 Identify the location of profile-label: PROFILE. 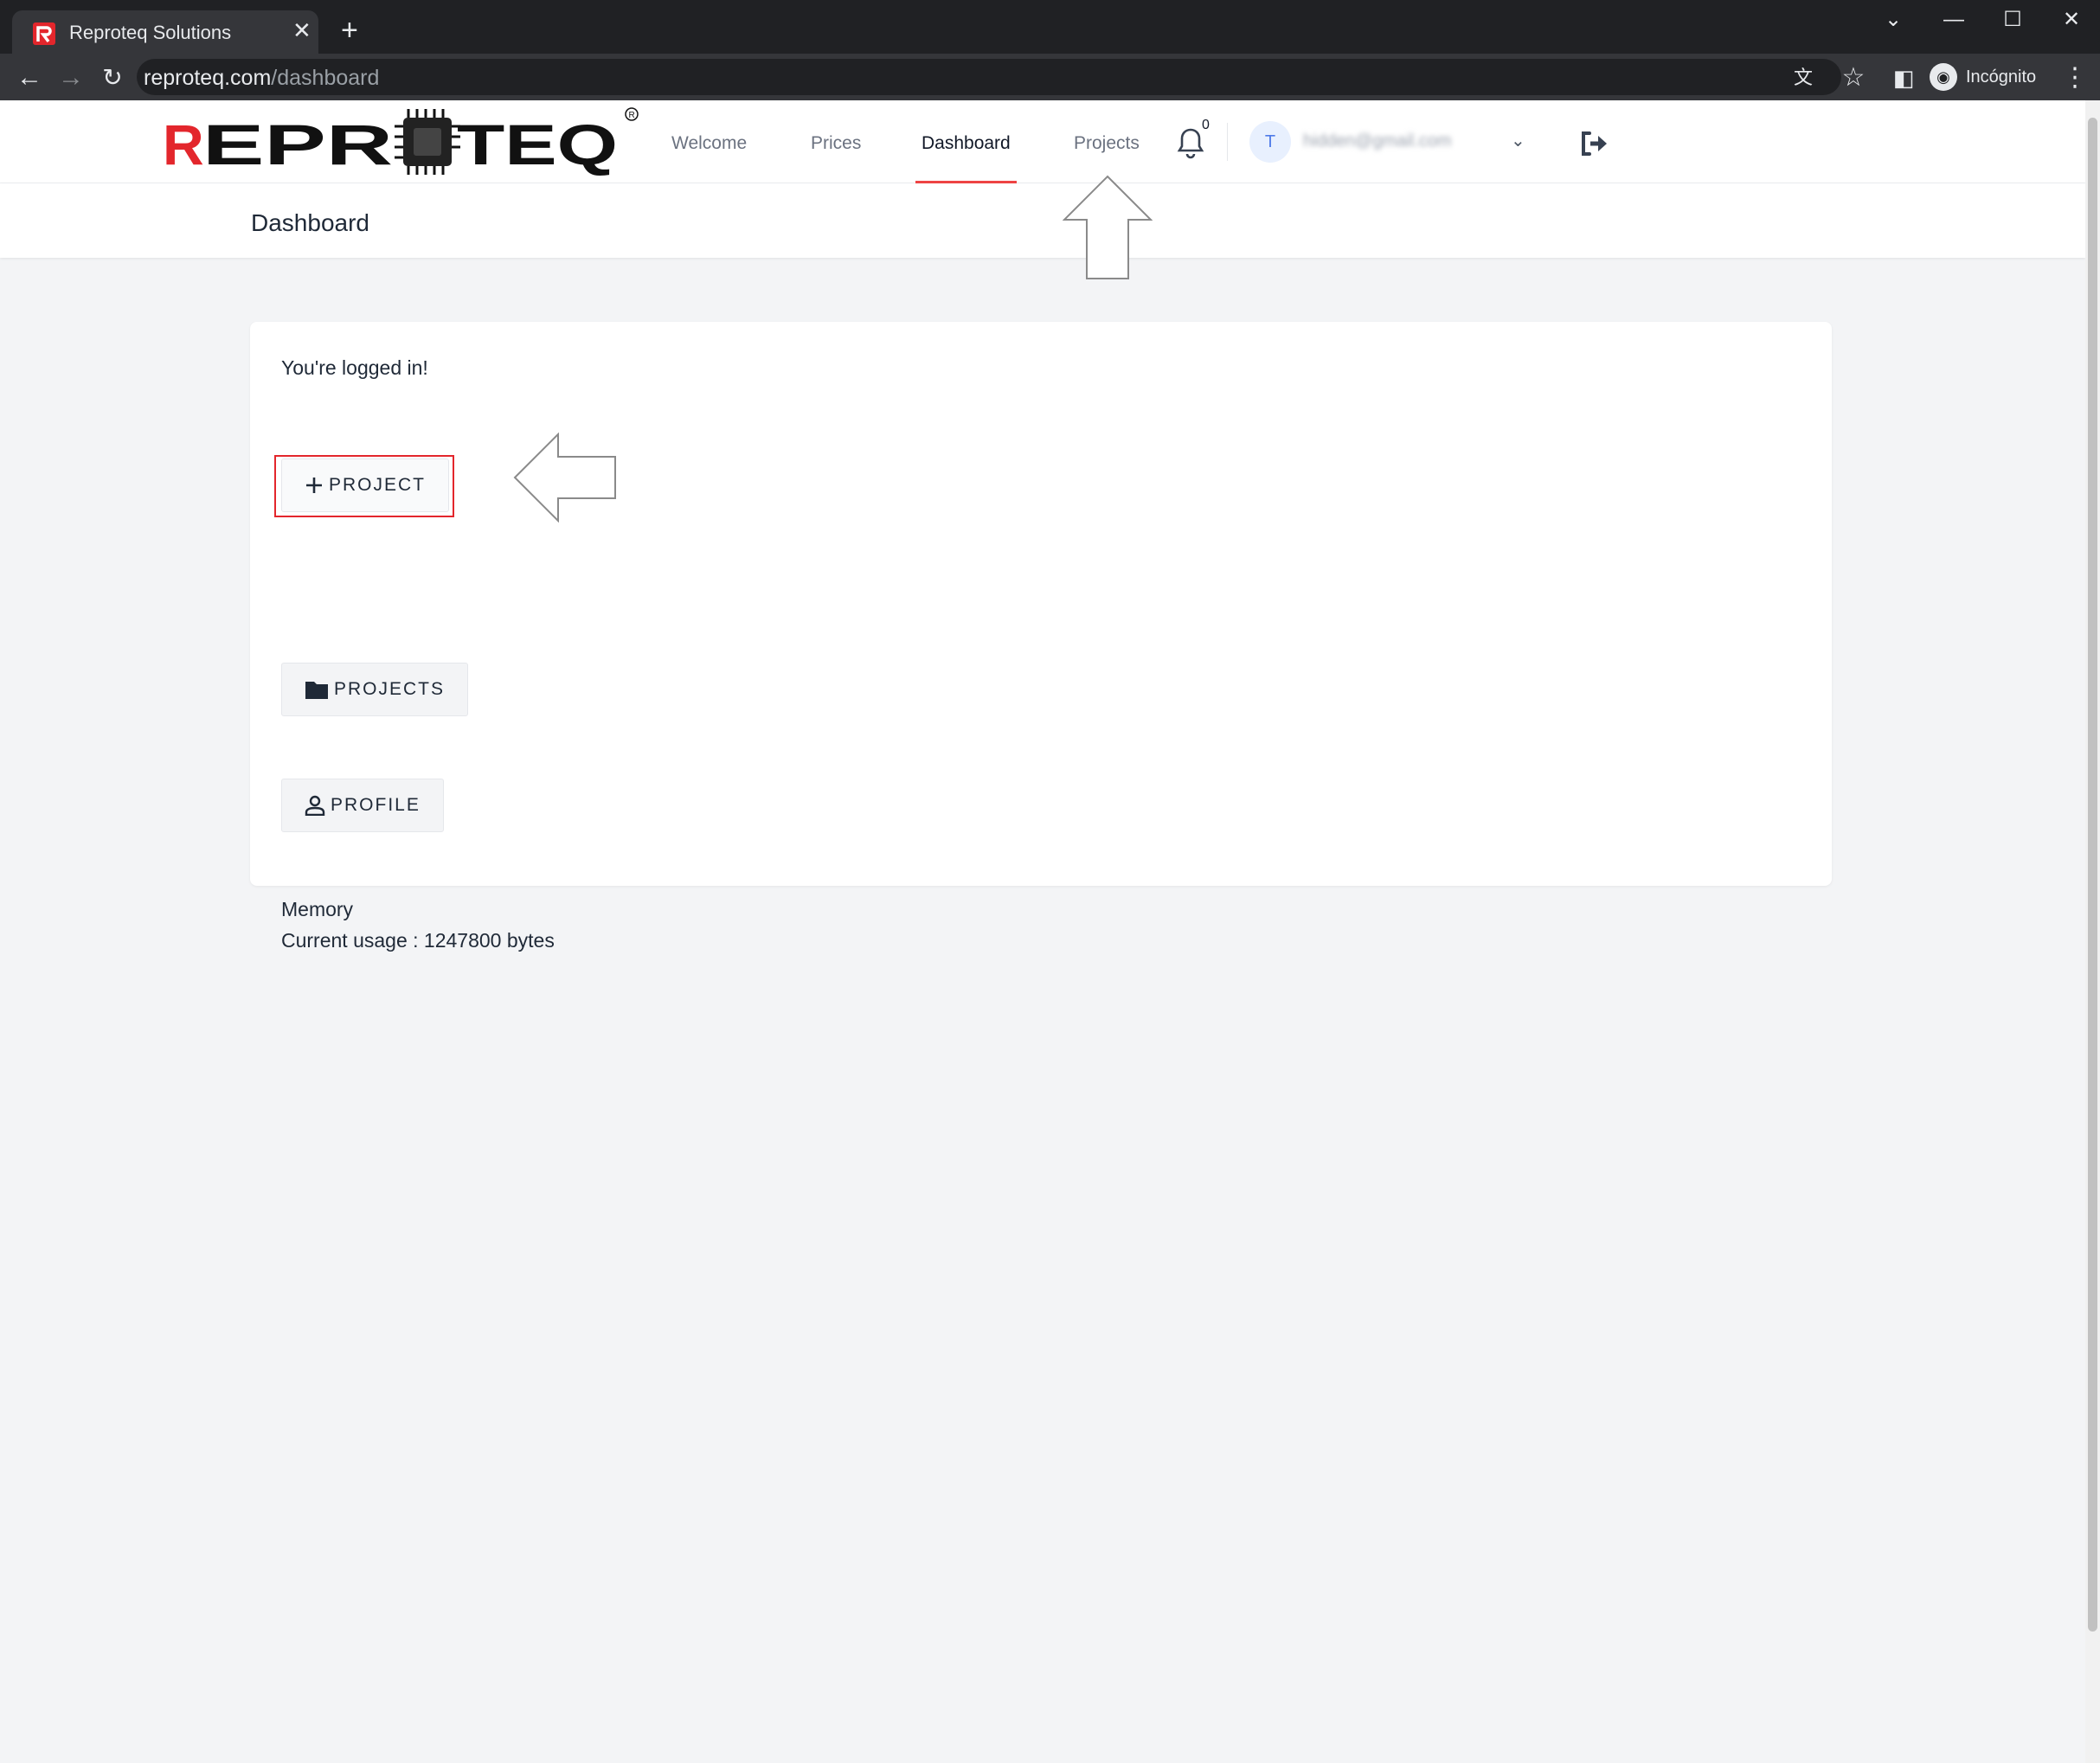
(376, 805).